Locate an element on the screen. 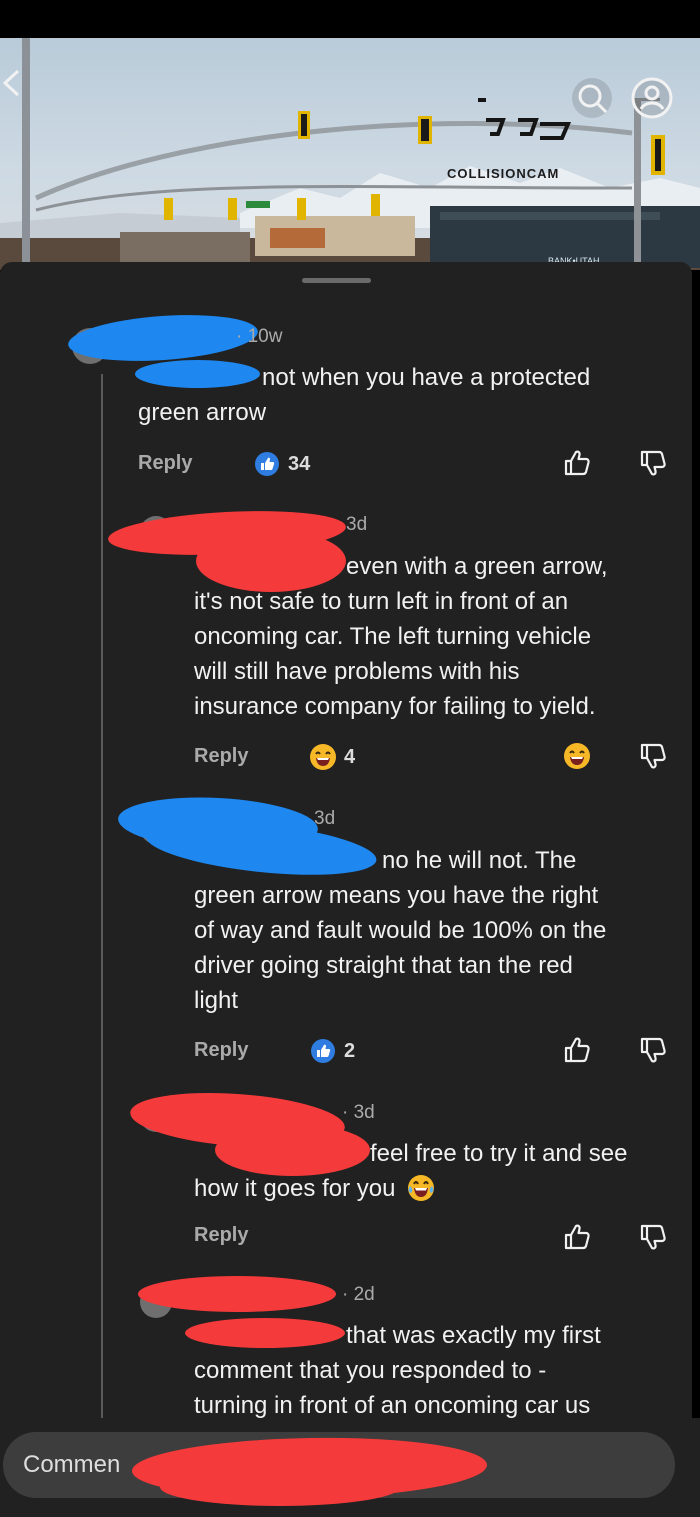 This screenshot has height=1517, width=700. tears-of-joy-emoji-icon is located at coordinates (421, 1188).